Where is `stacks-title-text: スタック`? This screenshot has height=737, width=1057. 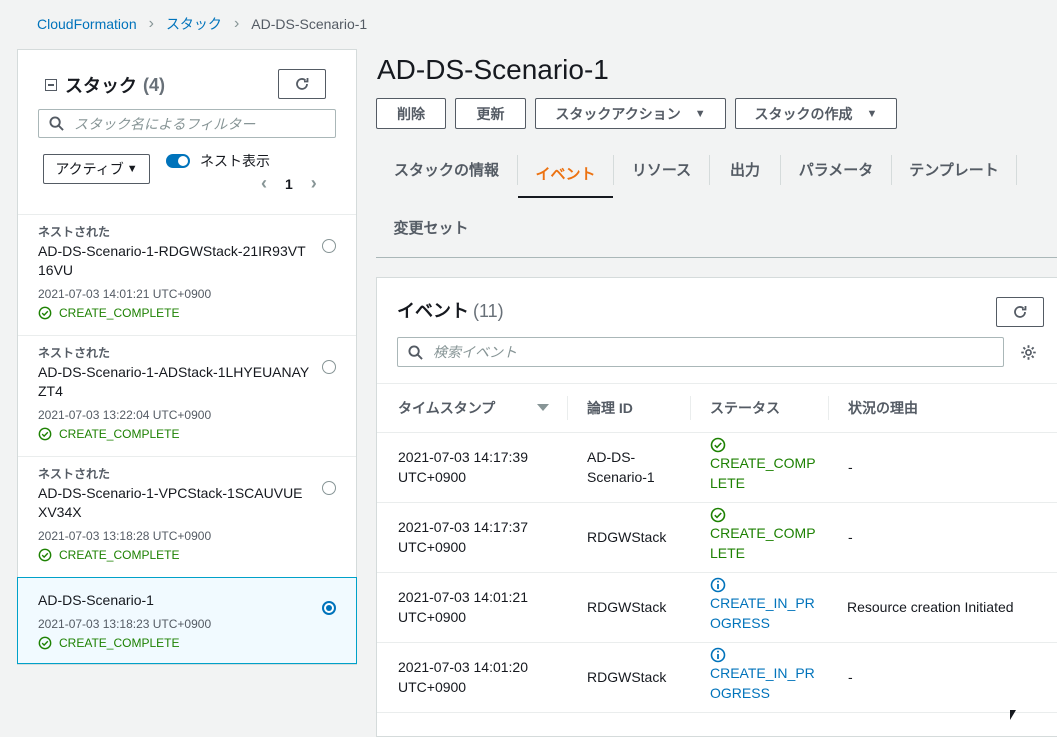 stacks-title-text: スタック is located at coordinates (101, 86).